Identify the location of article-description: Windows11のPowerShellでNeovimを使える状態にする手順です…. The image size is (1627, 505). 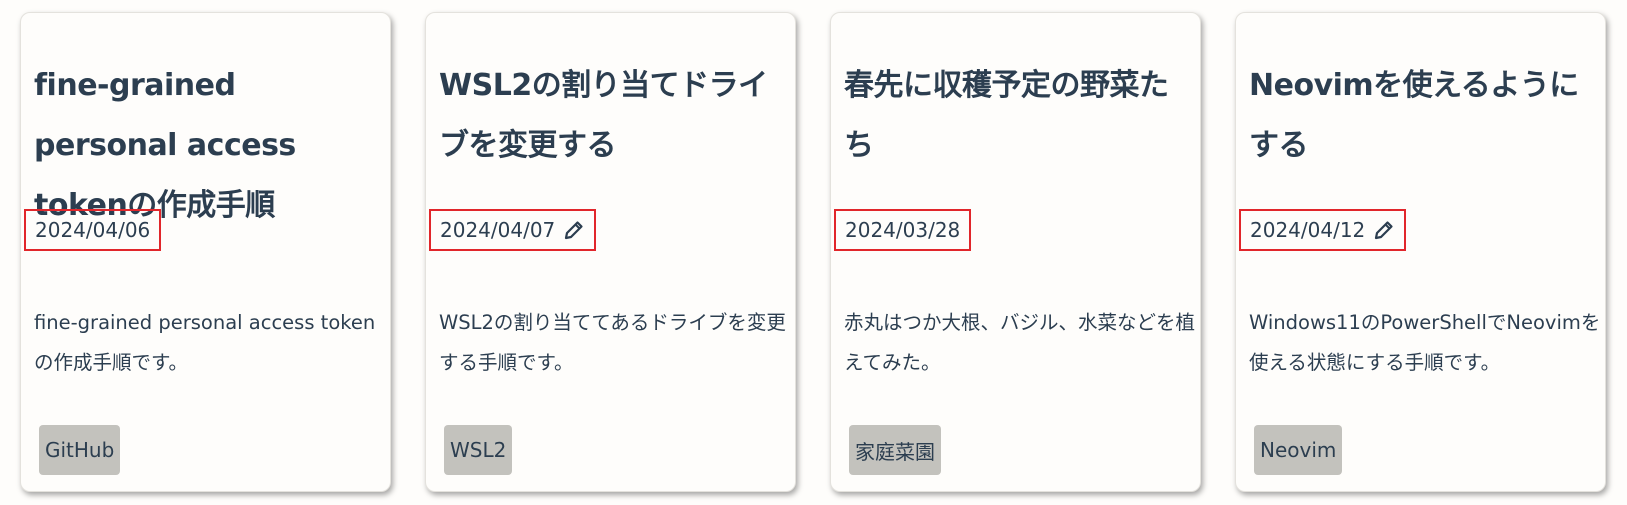
(1425, 342).